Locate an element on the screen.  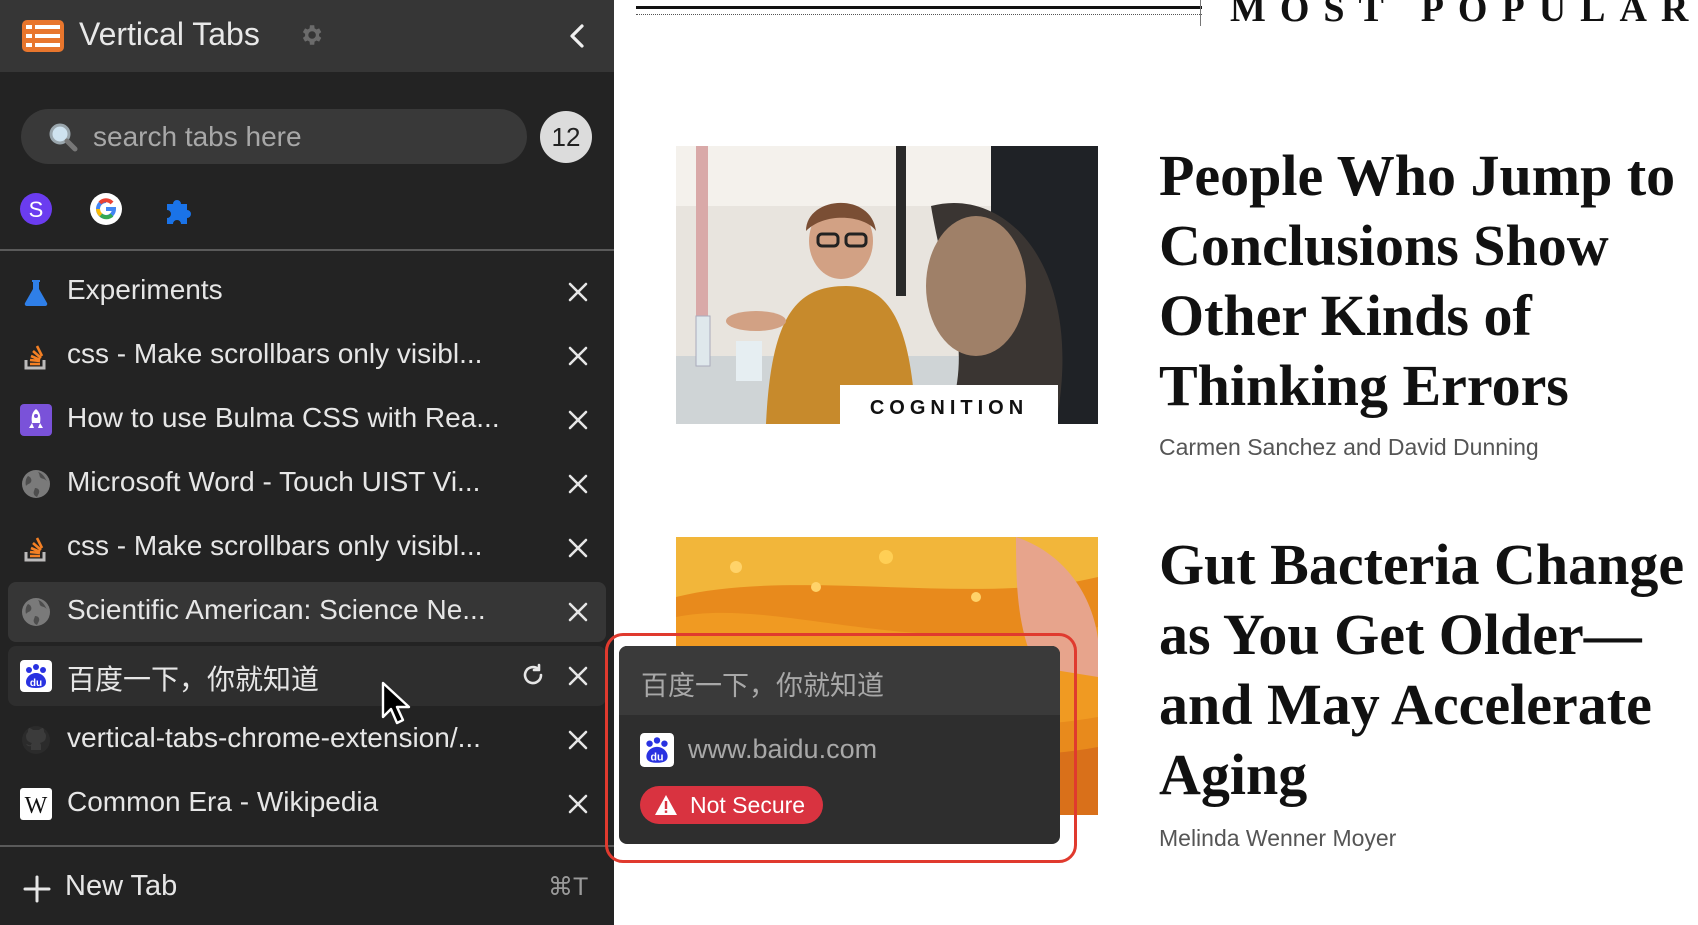
tab-item-hovered: du 百度一下，你就知道 is located at coordinates (307, 676).